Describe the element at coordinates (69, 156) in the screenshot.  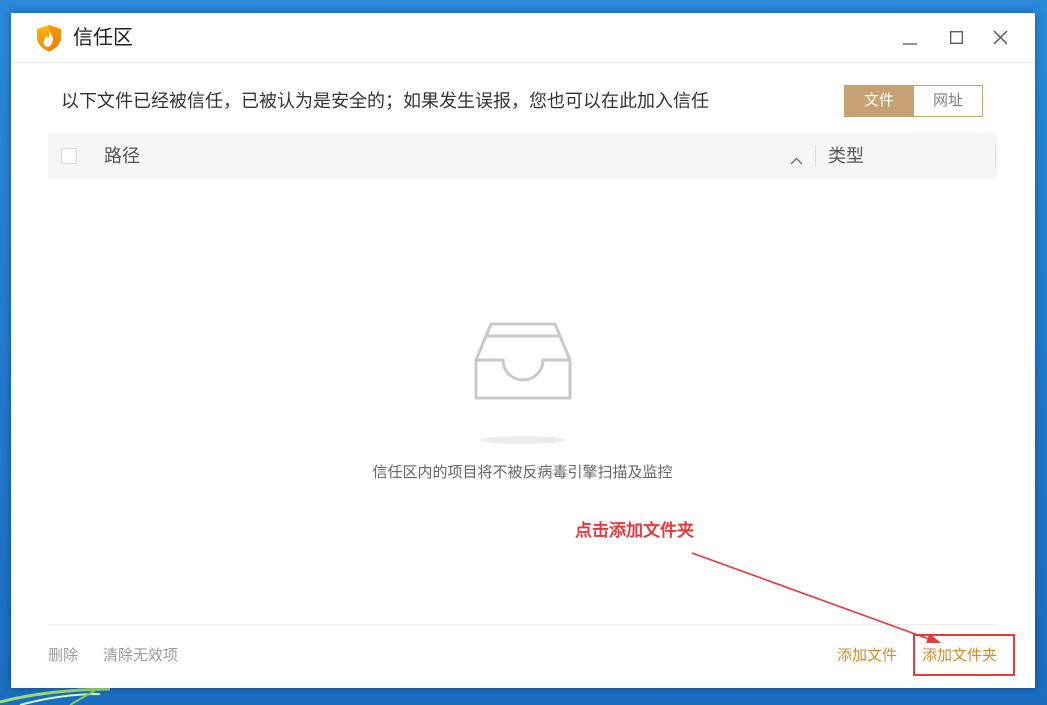
I see `select-all-checkbox` at that location.